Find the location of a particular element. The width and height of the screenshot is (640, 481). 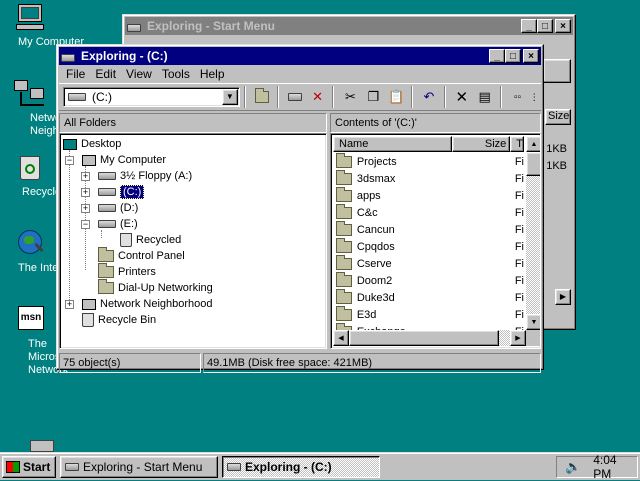

delete-button: ✕ is located at coordinates (462, 97).